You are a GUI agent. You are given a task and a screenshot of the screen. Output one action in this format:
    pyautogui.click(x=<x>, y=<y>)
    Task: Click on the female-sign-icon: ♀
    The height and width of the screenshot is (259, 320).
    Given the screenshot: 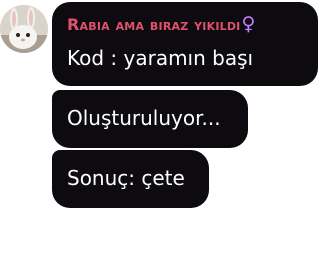 What is the action you would take?
    pyautogui.click(x=248, y=24)
    